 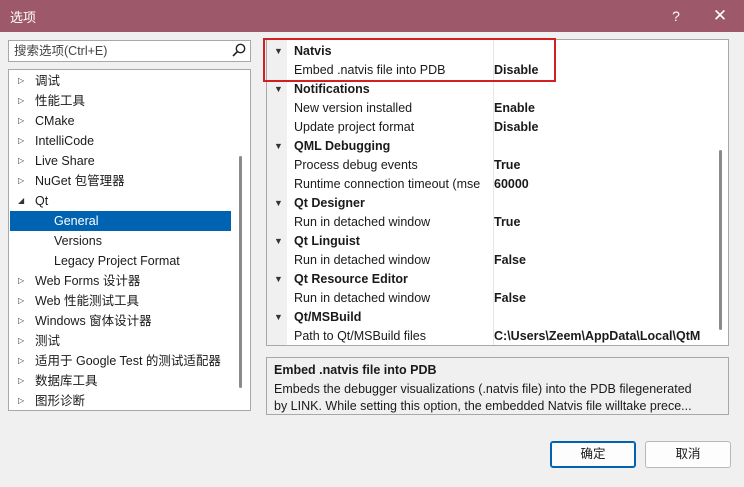 I want to click on tree-item-label: 适用于 Google Test 的测试适配器, so click(x=128, y=361).